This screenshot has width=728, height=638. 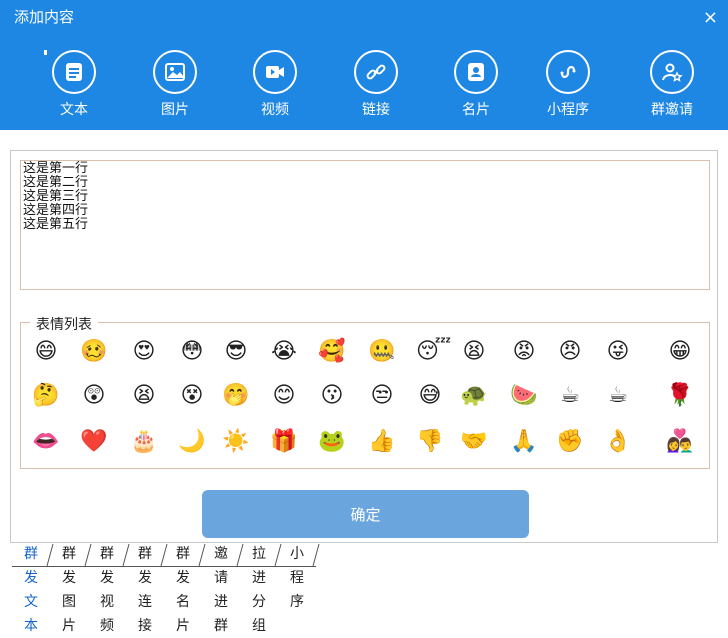 I want to click on emoji-item: 👩‍❤️‍👨, so click(x=680, y=442).